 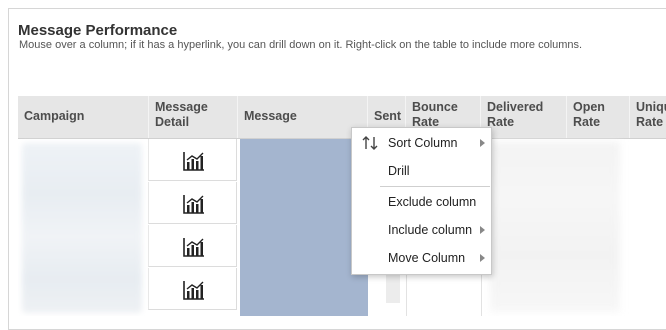 What do you see at coordinates (430, 230) in the screenshot?
I see `menu-item-label: Include column` at bounding box center [430, 230].